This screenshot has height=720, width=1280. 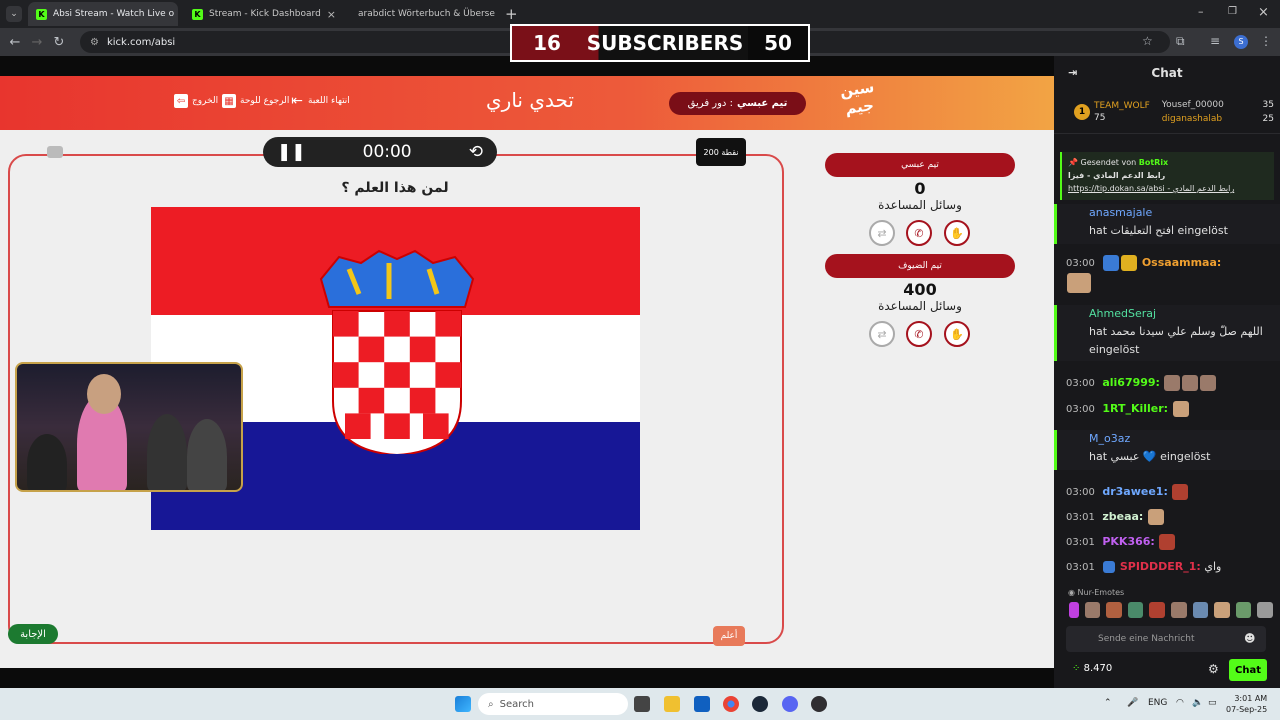 What do you see at coordinates (1215, 41) in the screenshot?
I see `reading-list-icon: ≡` at bounding box center [1215, 41].